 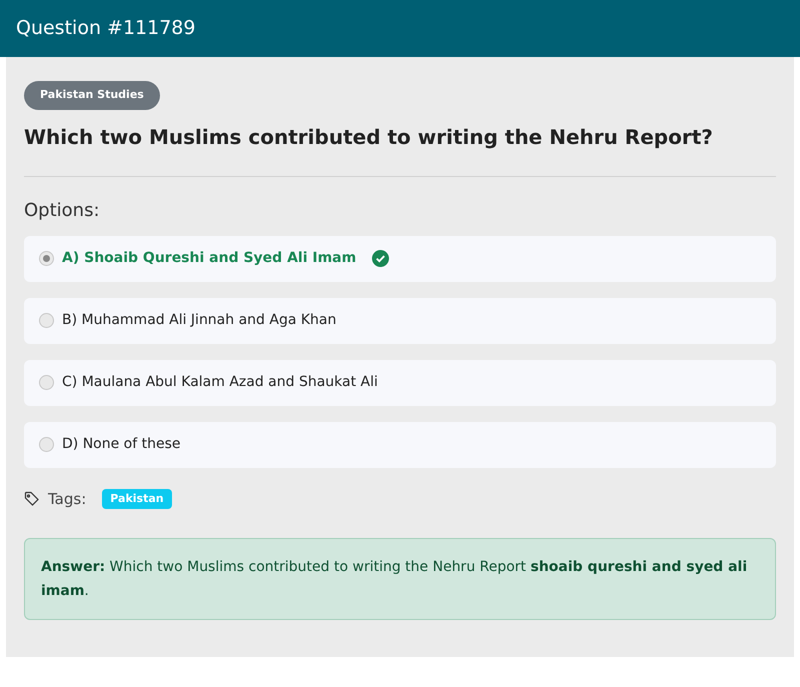 What do you see at coordinates (199, 320) in the screenshot?
I see `option-text: B) Muhammad Ali Jinnah and Aga Khan` at bounding box center [199, 320].